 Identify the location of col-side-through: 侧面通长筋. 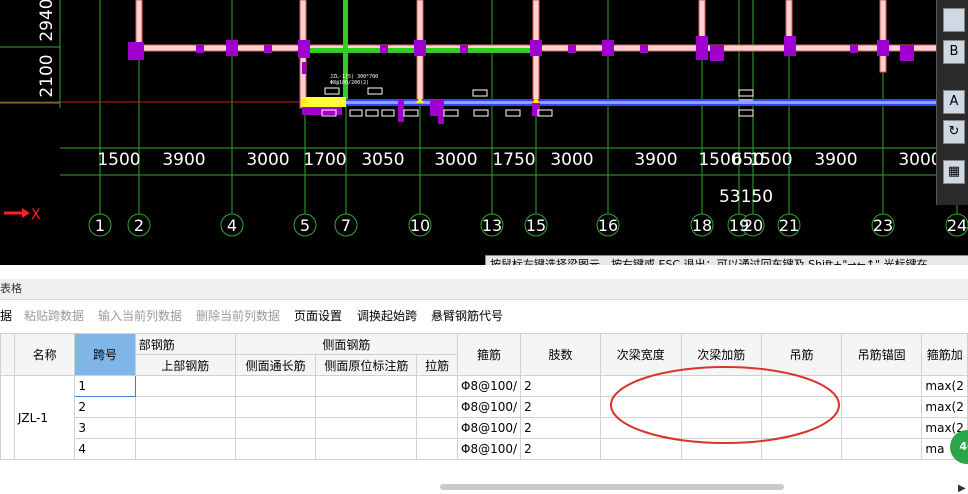
(275, 365).